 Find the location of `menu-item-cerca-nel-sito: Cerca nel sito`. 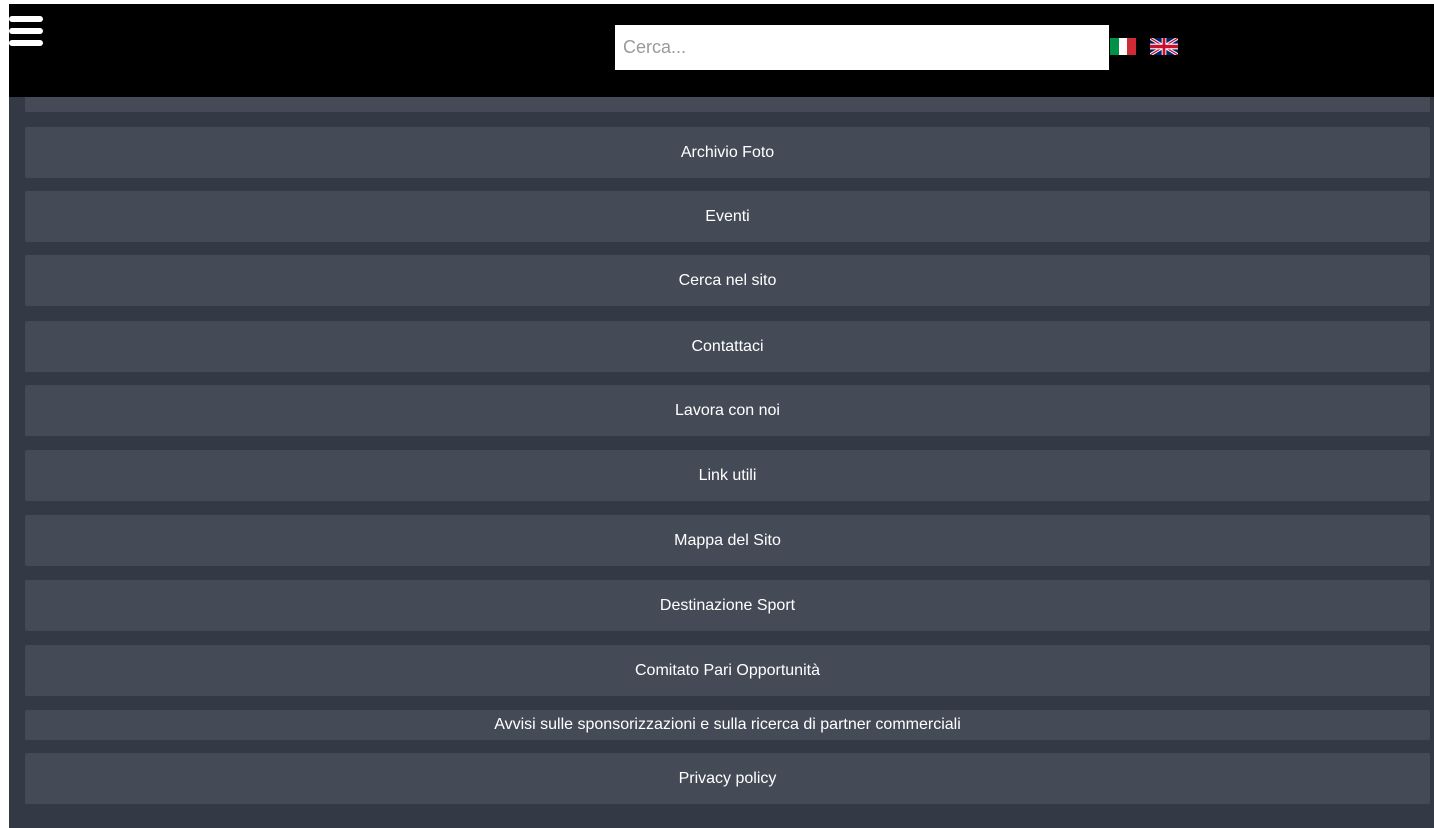

menu-item-cerca-nel-sito: Cerca nel sito is located at coordinates (727, 280).